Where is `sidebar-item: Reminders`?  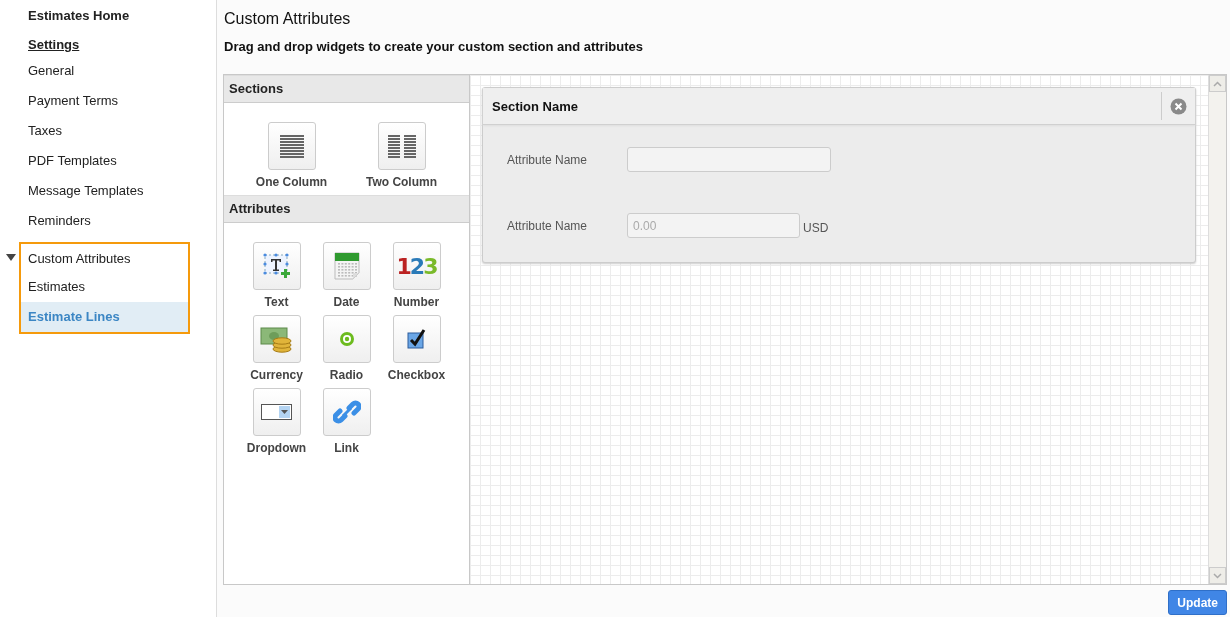
sidebar-item: Reminders is located at coordinates (108, 221).